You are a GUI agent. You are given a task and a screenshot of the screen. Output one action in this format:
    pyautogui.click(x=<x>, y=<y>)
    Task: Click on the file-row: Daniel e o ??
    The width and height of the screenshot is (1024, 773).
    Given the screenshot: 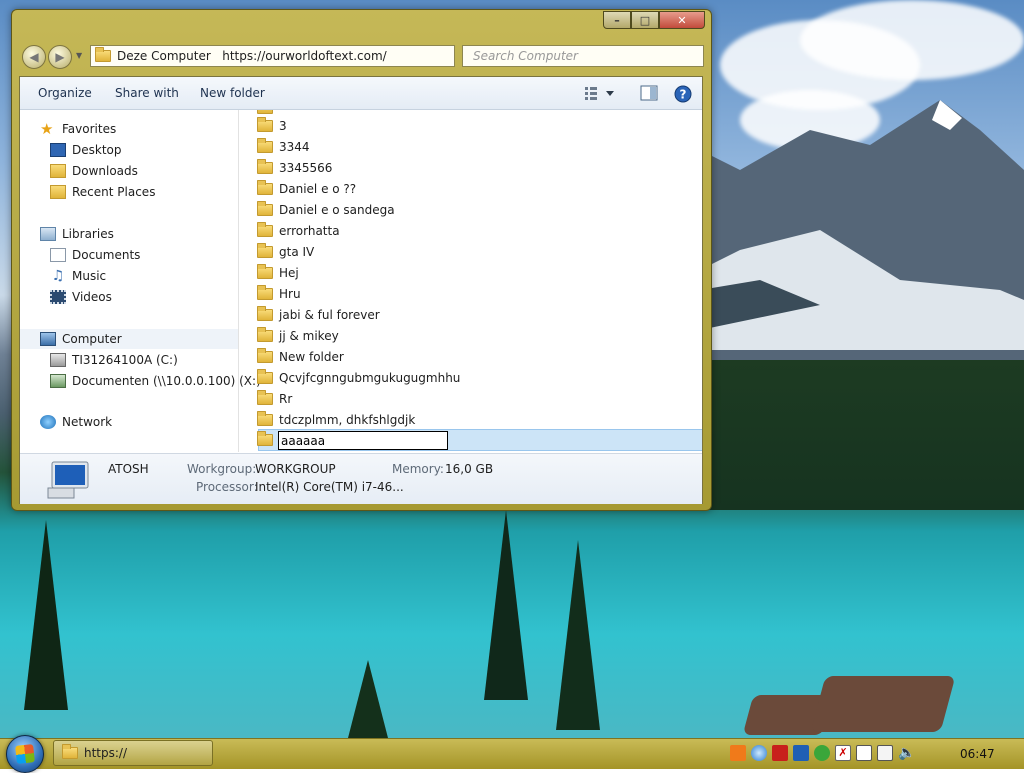 What is the action you would take?
    pyautogui.click(x=306, y=189)
    